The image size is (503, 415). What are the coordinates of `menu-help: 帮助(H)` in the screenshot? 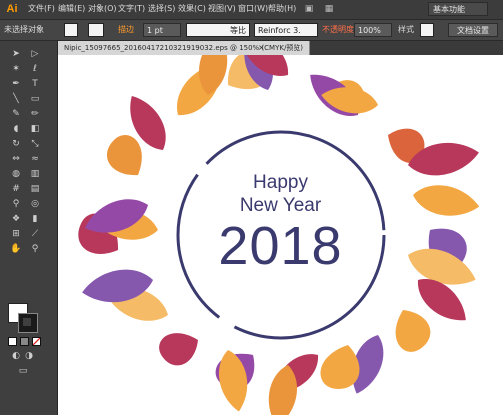 It's located at (282, 8).